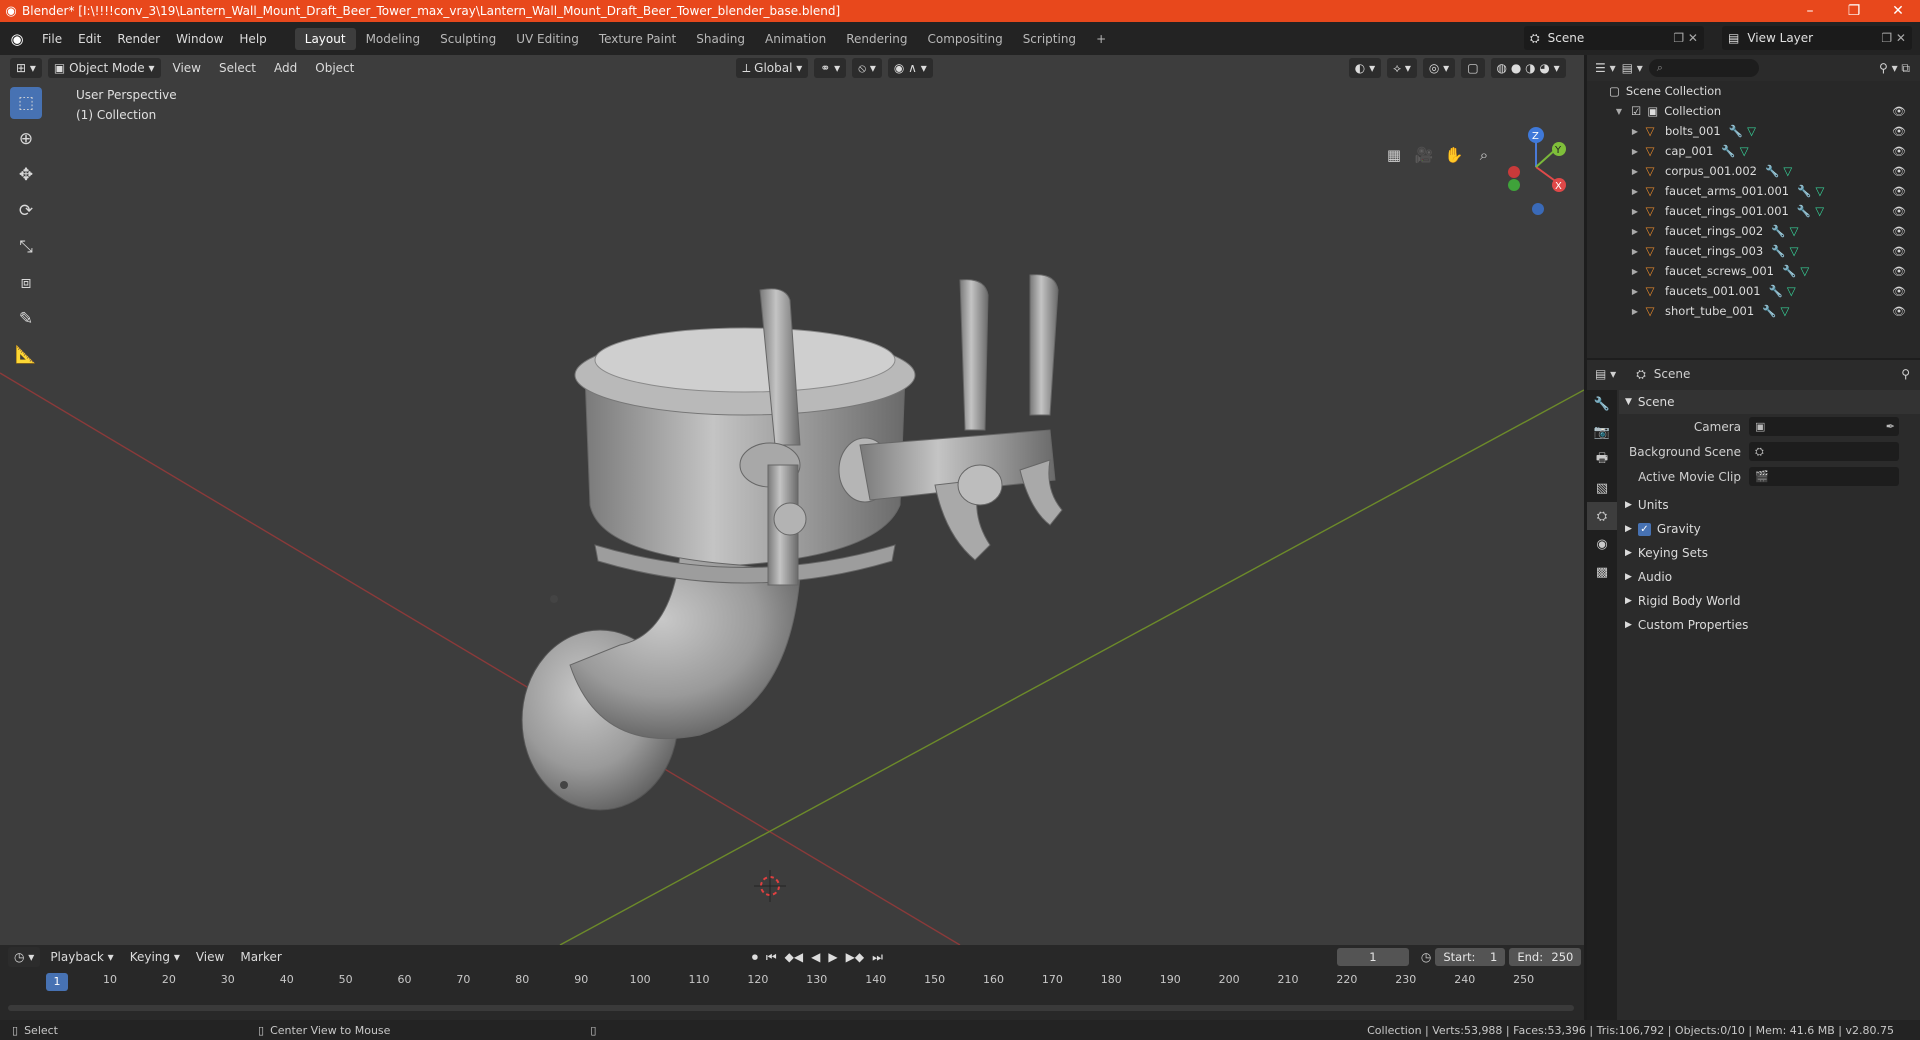 The width and height of the screenshot is (1920, 1040). What do you see at coordinates (832, 957) in the screenshot?
I see `play-icon: ▶` at bounding box center [832, 957].